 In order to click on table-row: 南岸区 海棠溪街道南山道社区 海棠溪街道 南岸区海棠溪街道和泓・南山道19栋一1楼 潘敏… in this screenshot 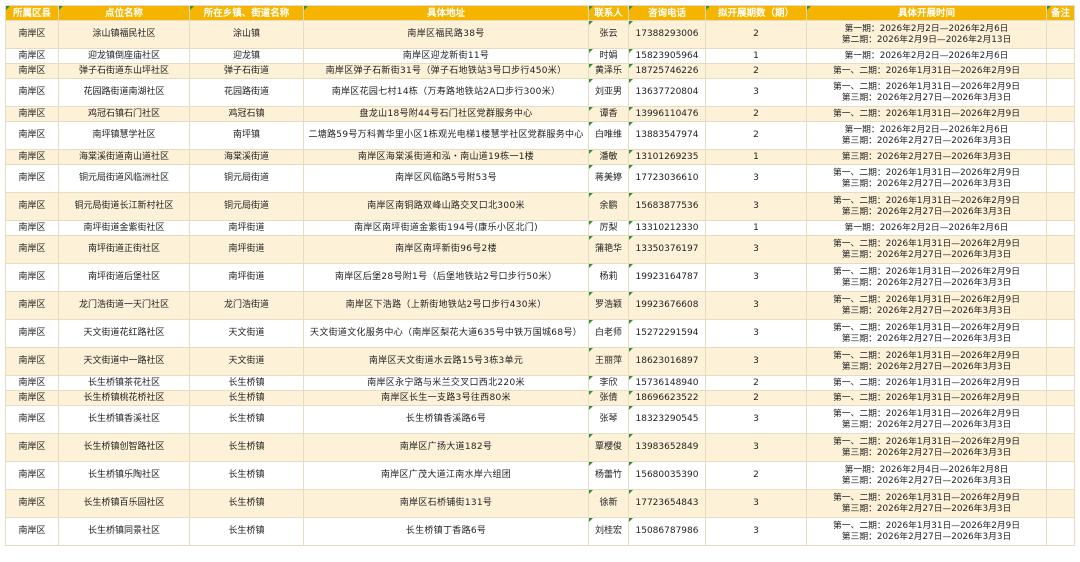, I will do `click(540, 157)`.